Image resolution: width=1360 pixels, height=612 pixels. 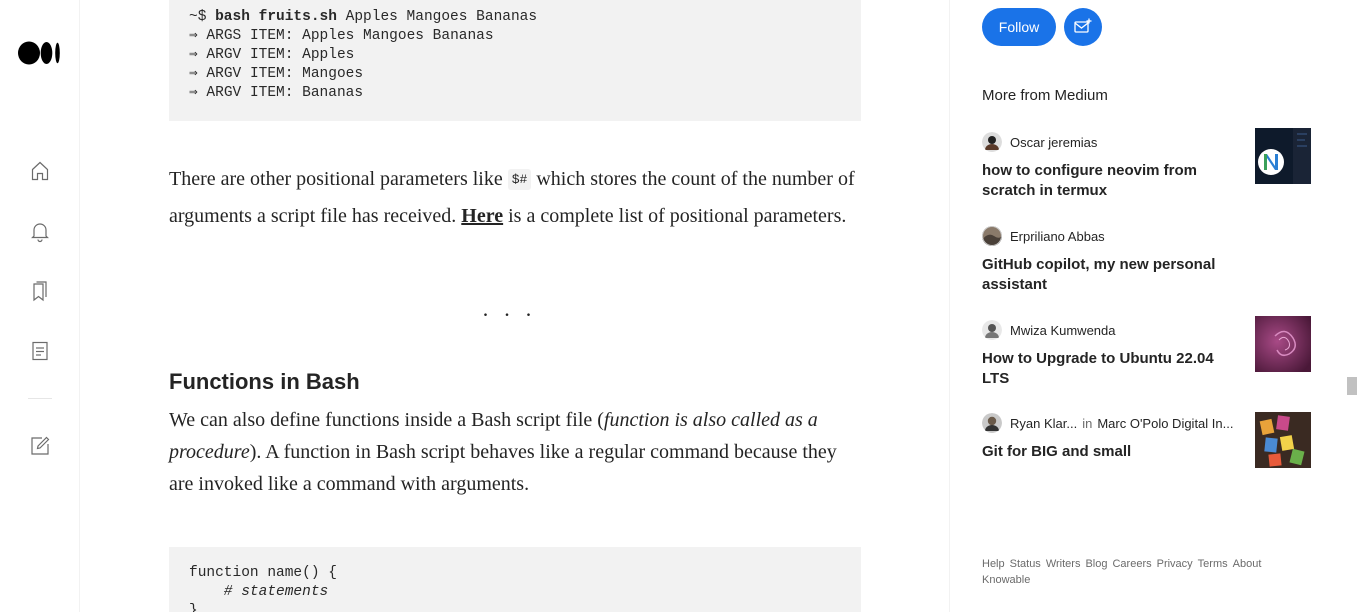 What do you see at coordinates (276, 93) in the screenshot?
I see `code-line: ⇒ ARGV ITEM: Bananas` at bounding box center [276, 93].